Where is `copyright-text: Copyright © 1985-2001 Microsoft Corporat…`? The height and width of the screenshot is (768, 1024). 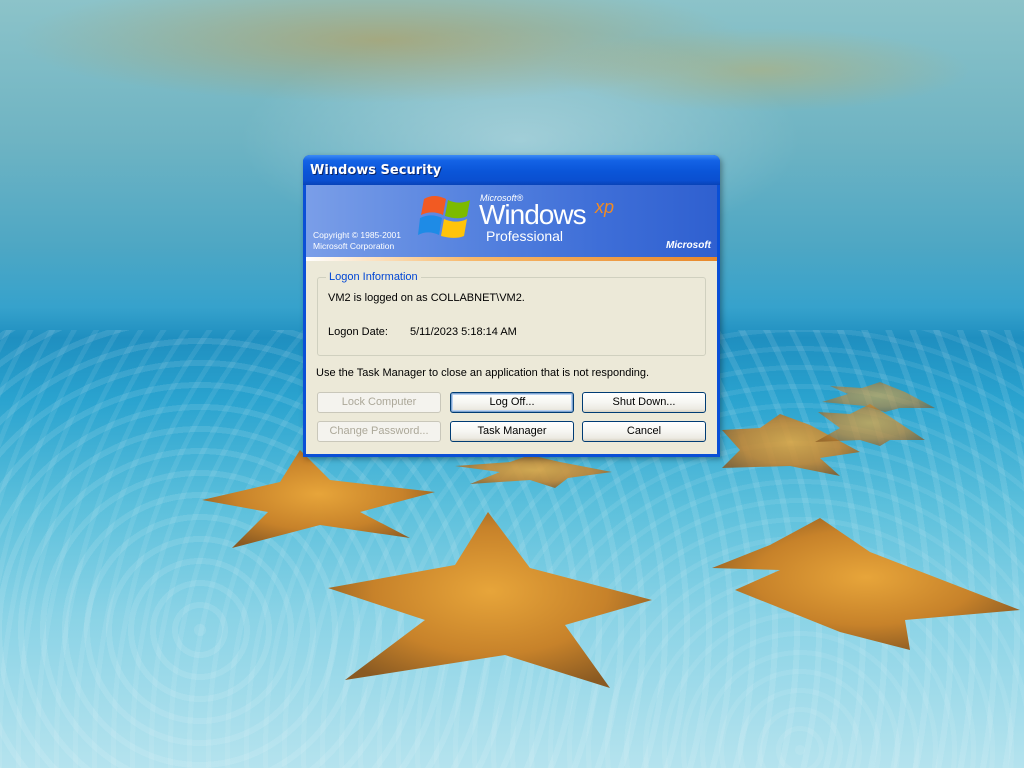
copyright-text: Copyright © 1985-2001 Microsoft Corporat… is located at coordinates (357, 241).